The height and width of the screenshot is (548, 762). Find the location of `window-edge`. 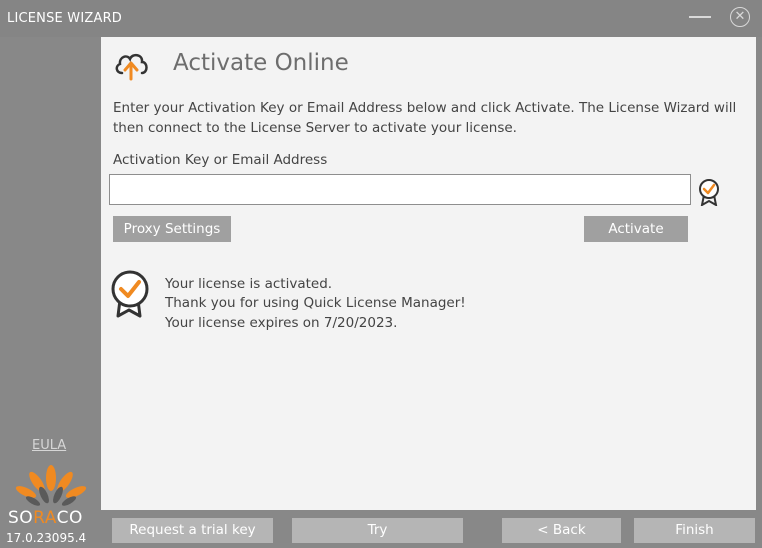

window-edge is located at coordinates (759, 273).